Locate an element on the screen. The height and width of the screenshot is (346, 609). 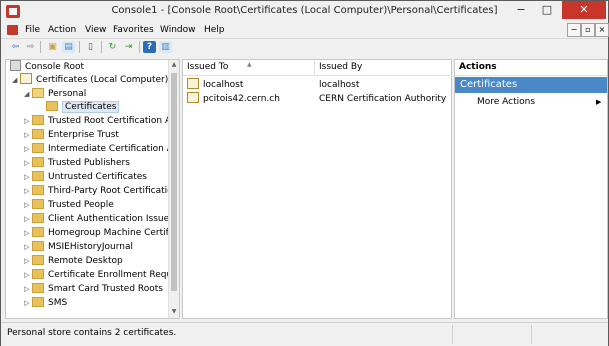
tree-item-store: ▷ Certificate Enrollment Reques is located at coordinates (101, 275).